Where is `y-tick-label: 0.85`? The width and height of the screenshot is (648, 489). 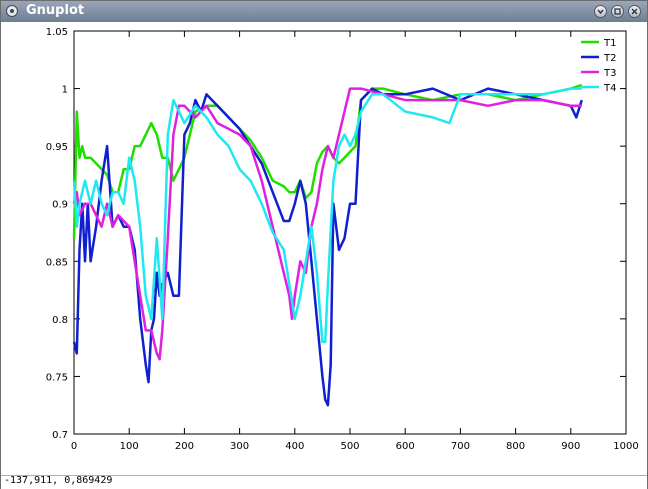
y-tick-label: 0.85 is located at coordinates (57, 262).